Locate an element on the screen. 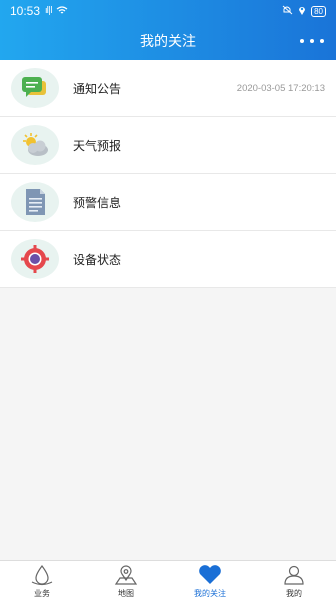 The width and height of the screenshot is (336, 599). device-target-icon is located at coordinates (35, 259).